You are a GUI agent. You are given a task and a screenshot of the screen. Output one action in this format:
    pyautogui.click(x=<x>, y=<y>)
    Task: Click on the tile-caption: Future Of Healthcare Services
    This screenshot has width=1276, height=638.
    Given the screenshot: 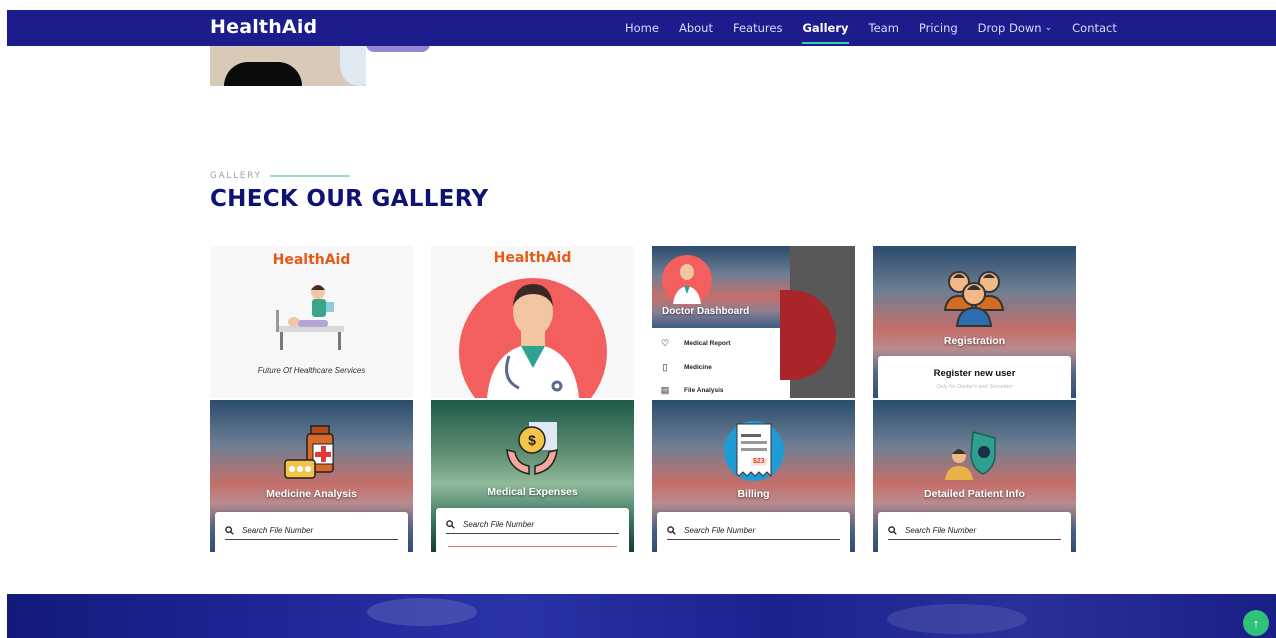 What is the action you would take?
    pyautogui.click(x=311, y=370)
    